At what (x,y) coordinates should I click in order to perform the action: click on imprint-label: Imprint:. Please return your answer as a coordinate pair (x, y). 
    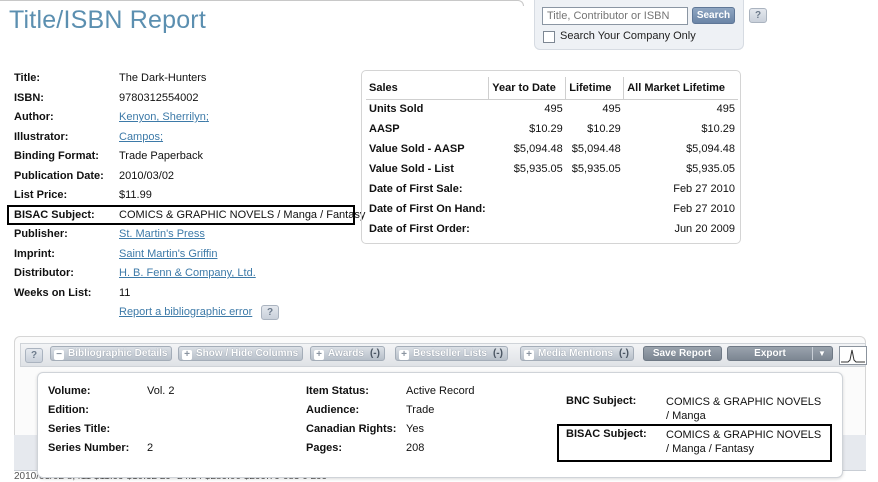
    Looking at the image, I should click on (34, 254).